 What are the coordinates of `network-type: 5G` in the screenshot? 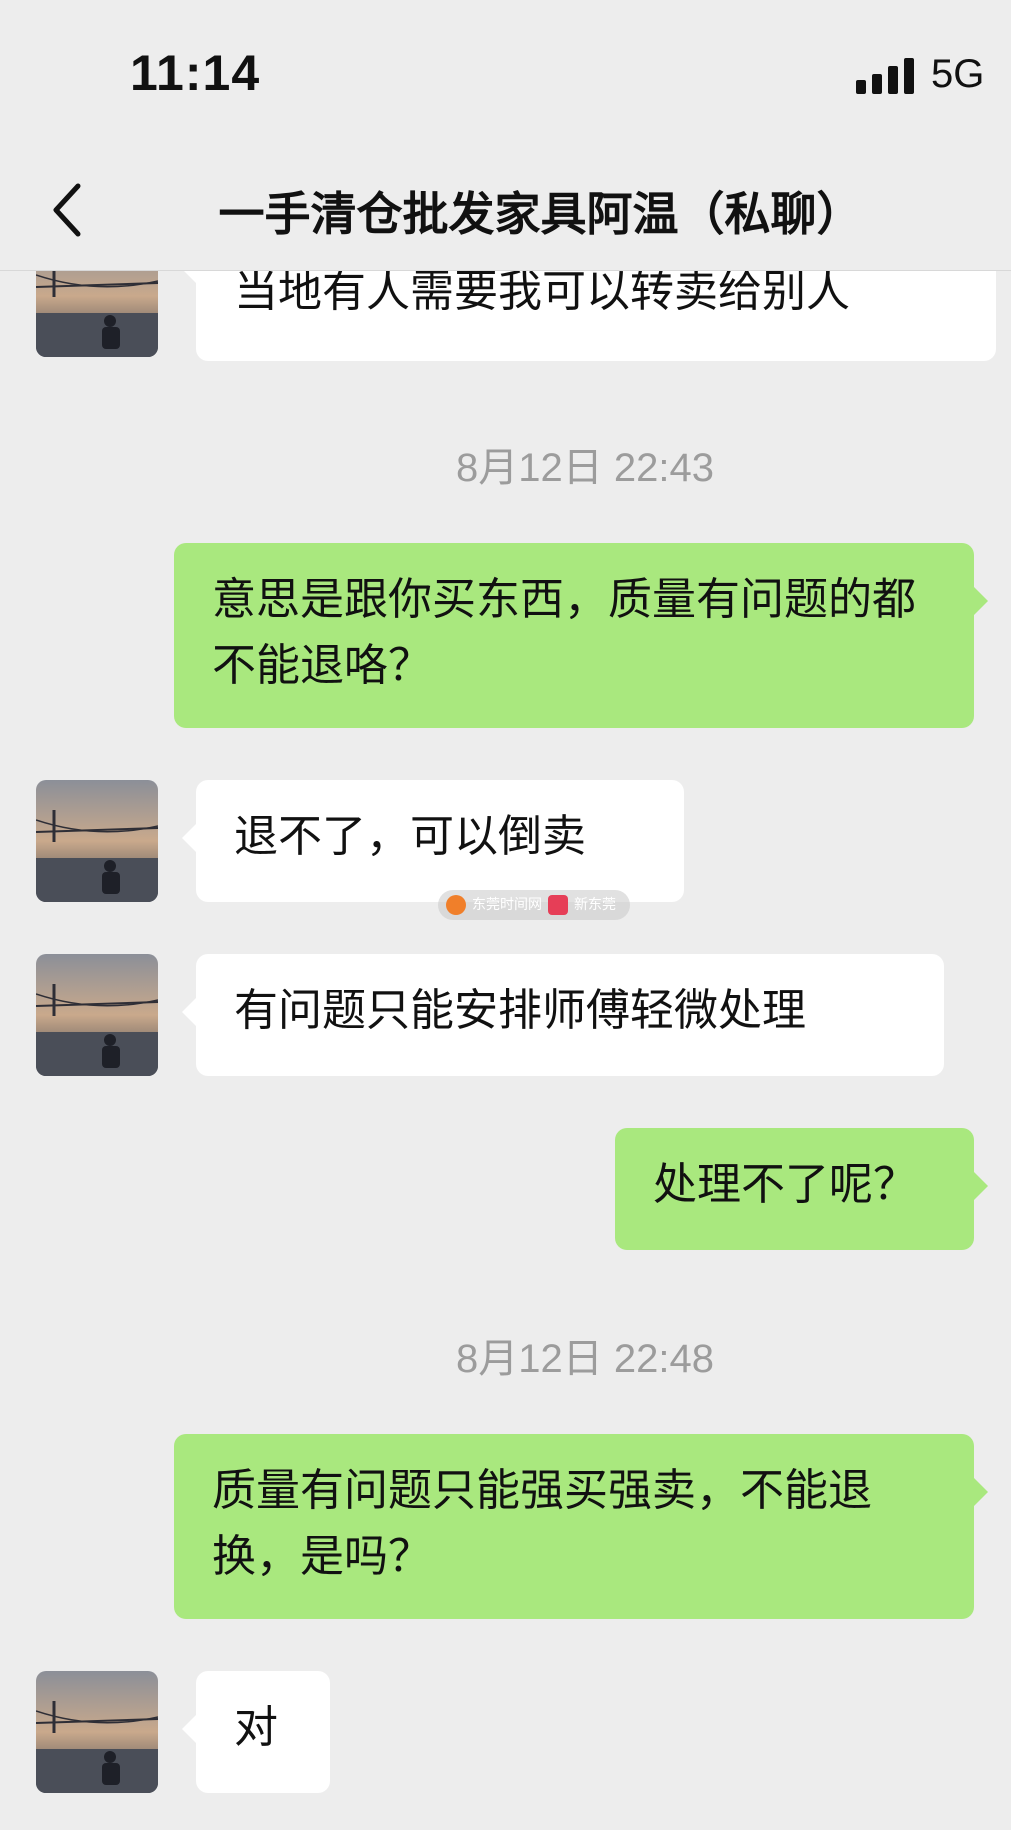 It's located at (958, 74).